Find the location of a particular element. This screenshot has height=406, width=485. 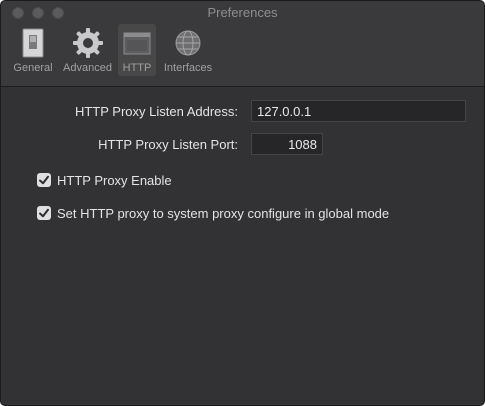

tab-general-label: General is located at coordinates (33, 68).